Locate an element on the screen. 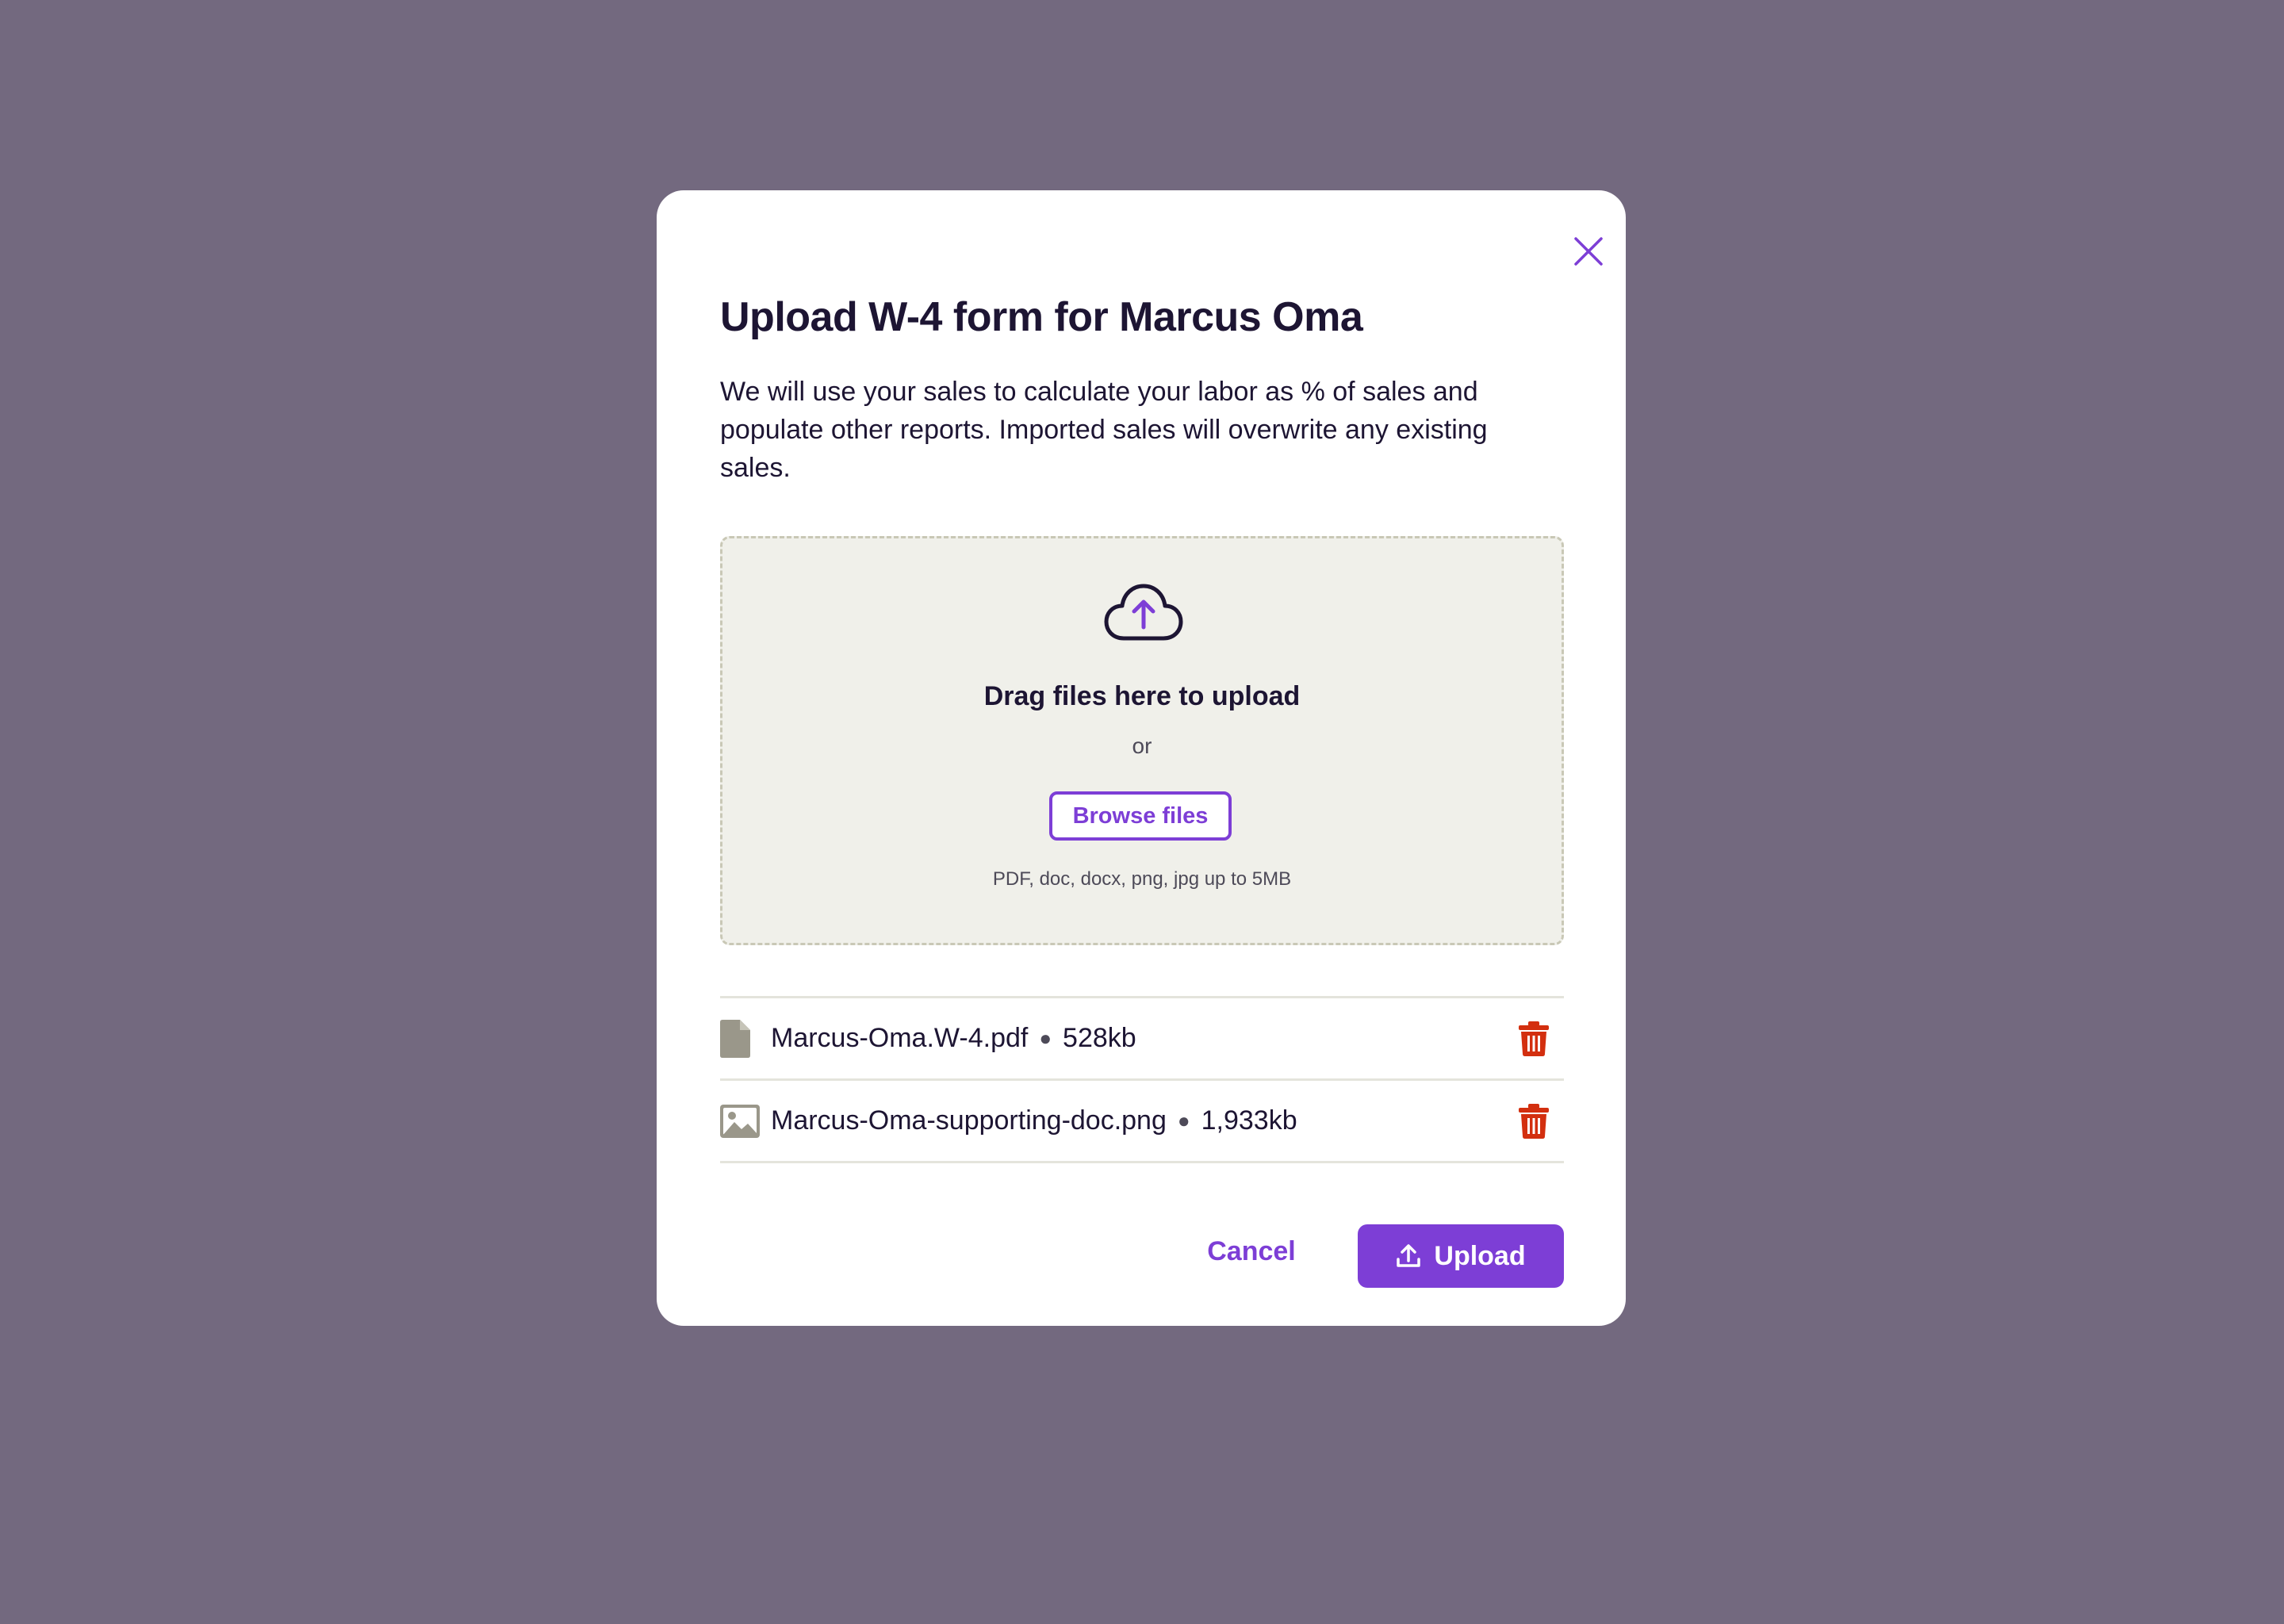 This screenshot has width=2284, height=1624. close-button is located at coordinates (1588, 251).